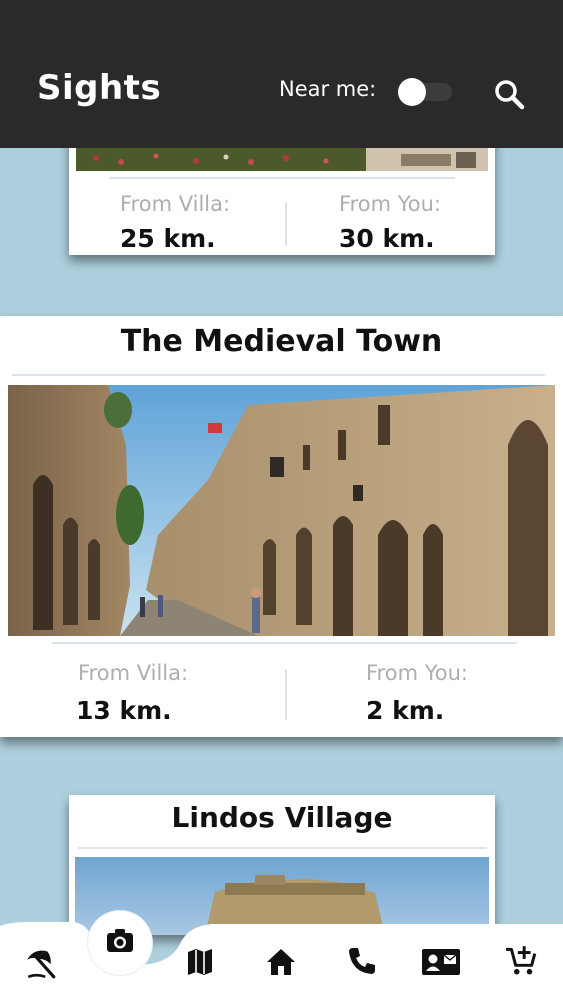  Describe the element at coordinates (124, 710) in the screenshot. I see `from-villa-value: 13 km.` at that location.